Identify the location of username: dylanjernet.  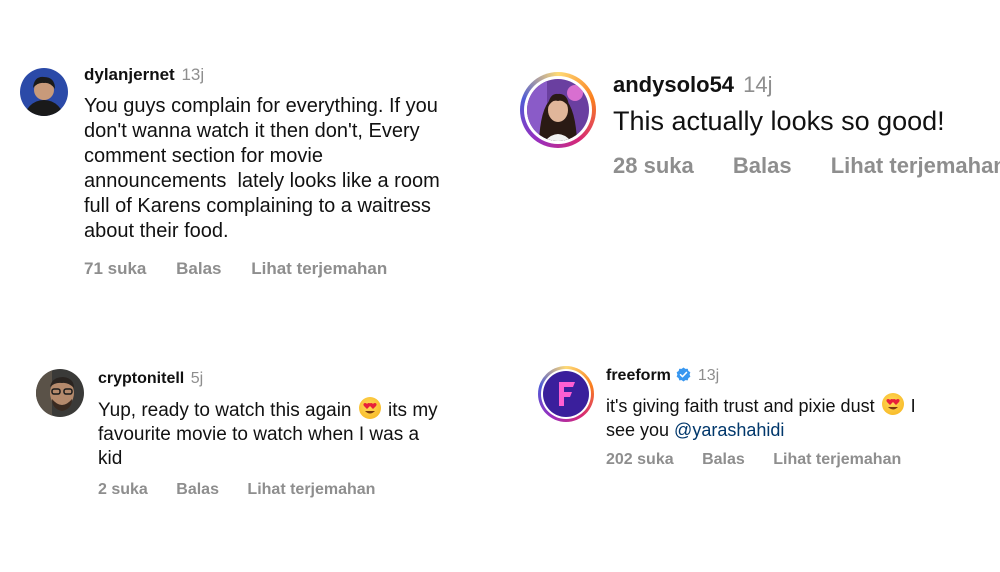
(129, 74).